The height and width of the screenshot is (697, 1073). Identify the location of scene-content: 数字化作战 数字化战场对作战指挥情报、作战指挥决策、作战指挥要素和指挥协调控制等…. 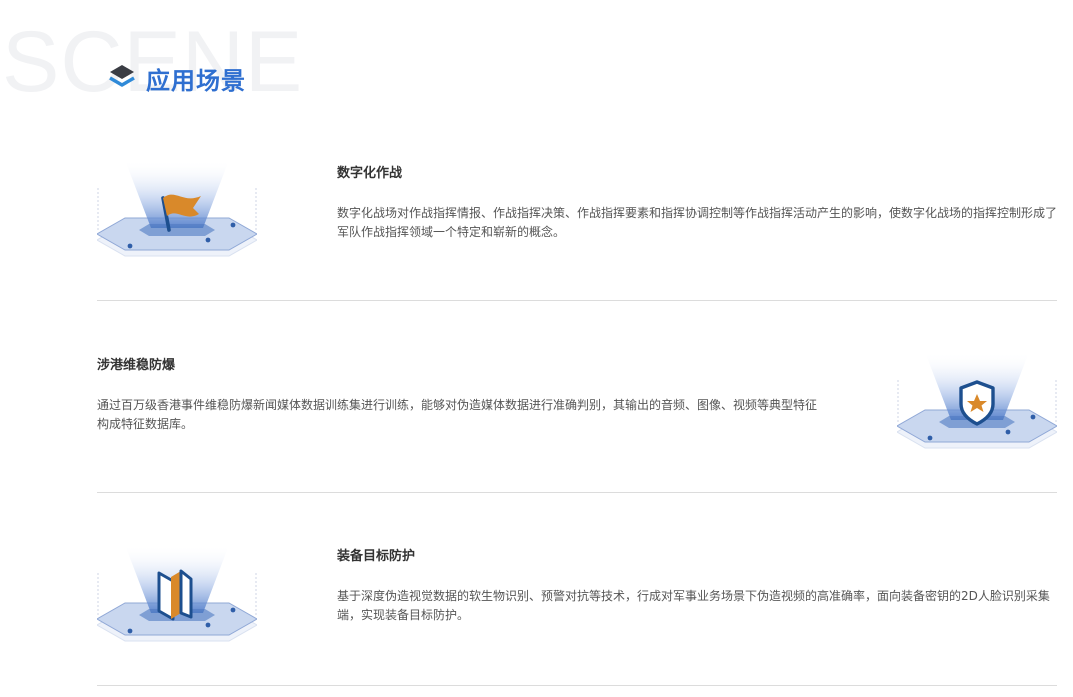
(698, 203).